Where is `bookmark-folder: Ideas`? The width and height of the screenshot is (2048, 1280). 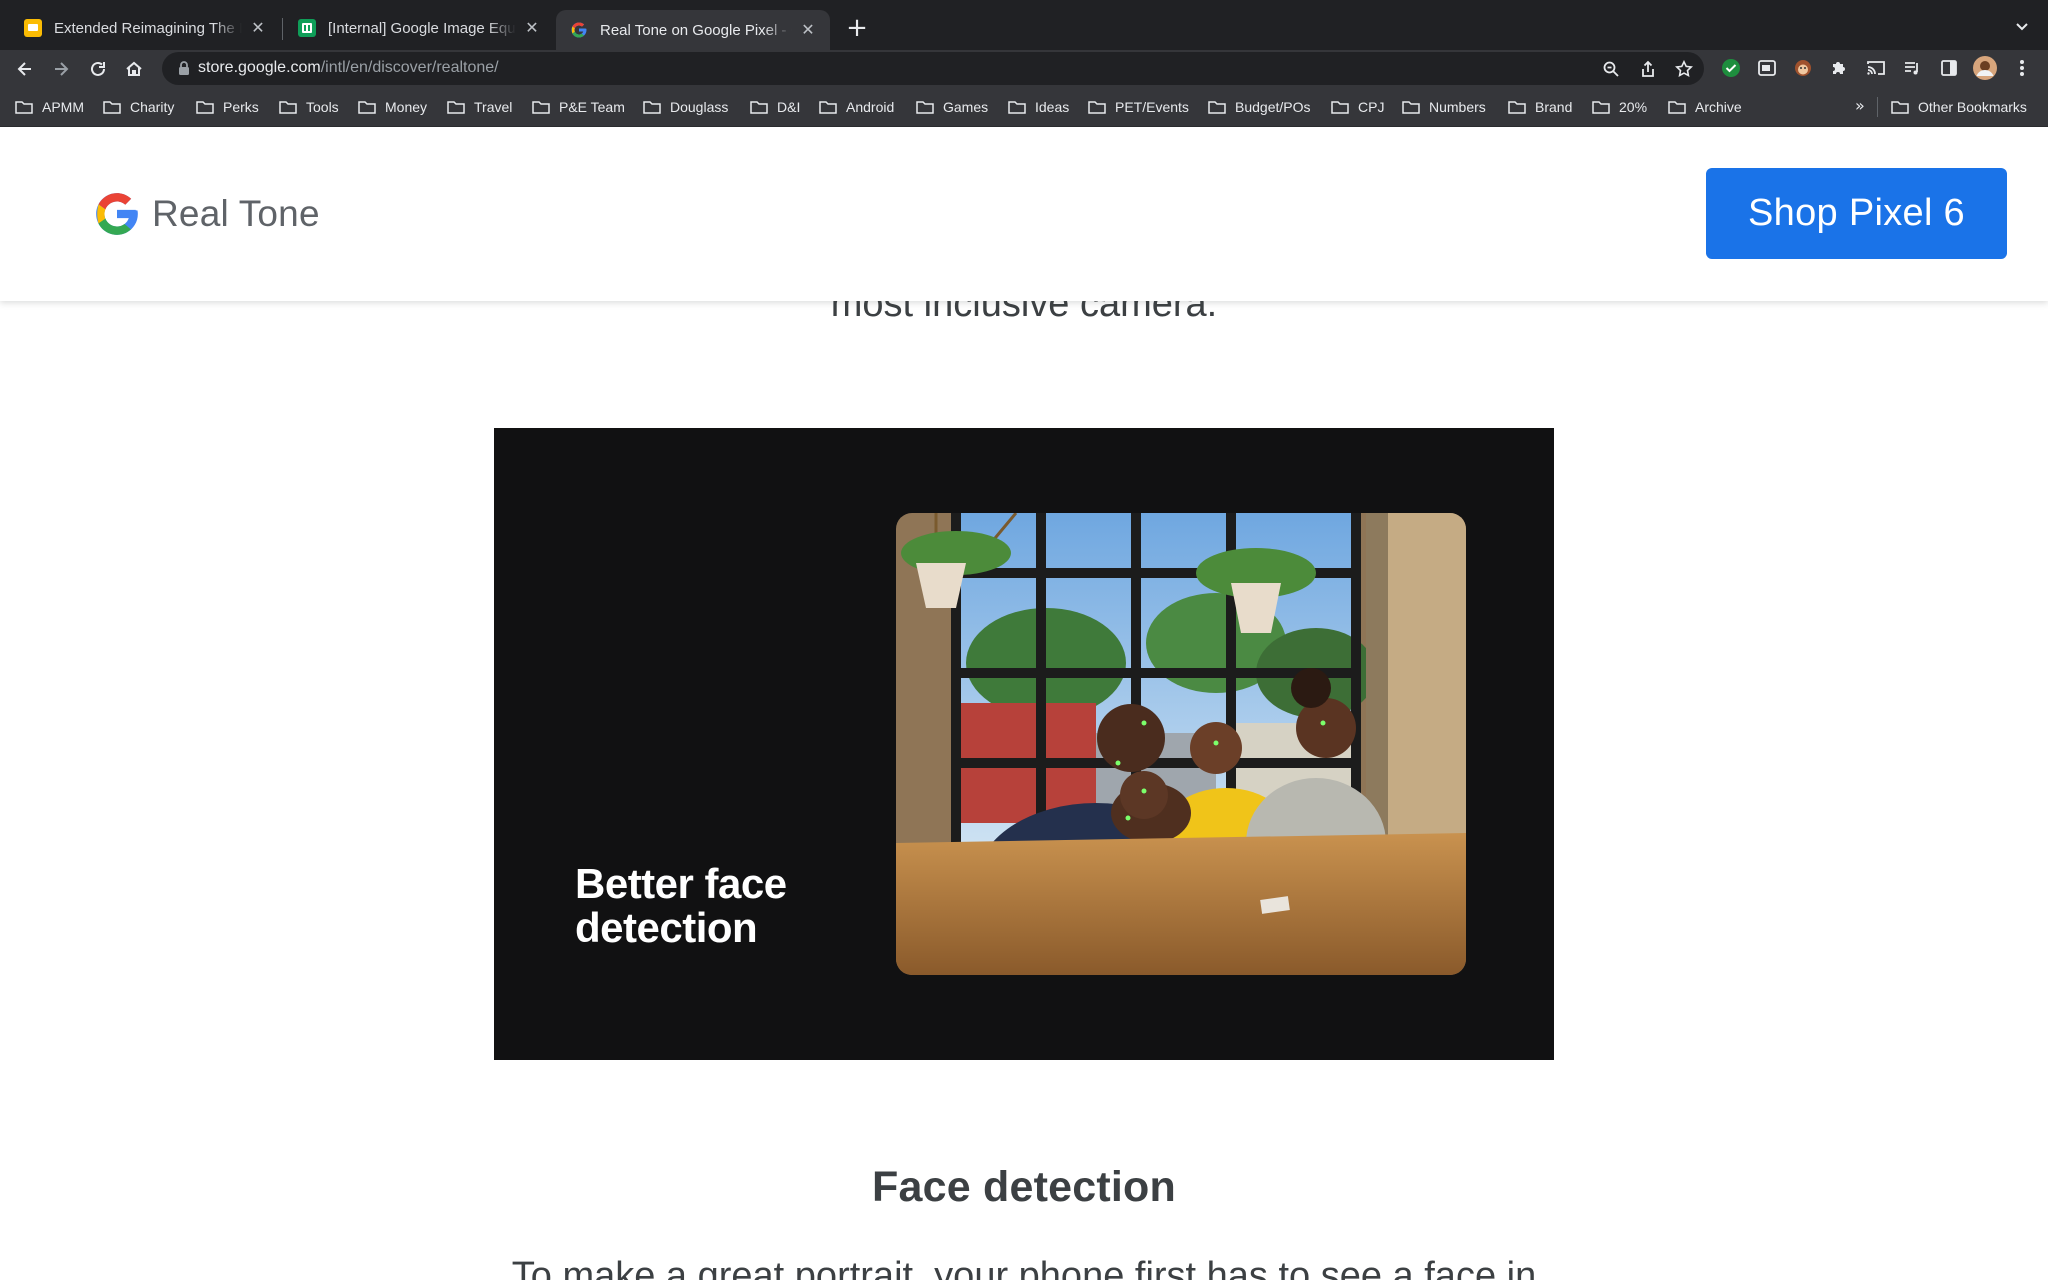 bookmark-folder: Ideas is located at coordinates (1038, 107).